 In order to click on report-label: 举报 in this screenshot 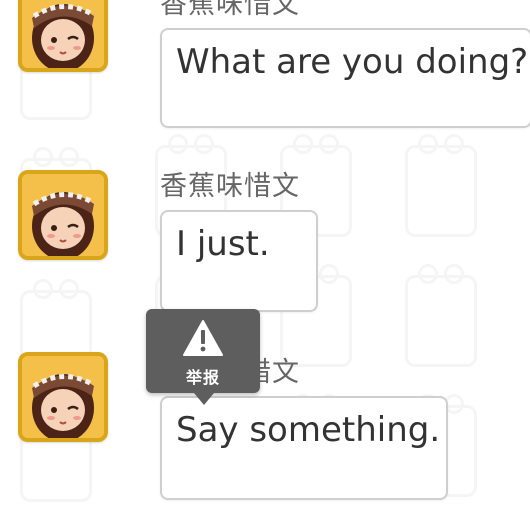, I will do `click(202, 377)`.